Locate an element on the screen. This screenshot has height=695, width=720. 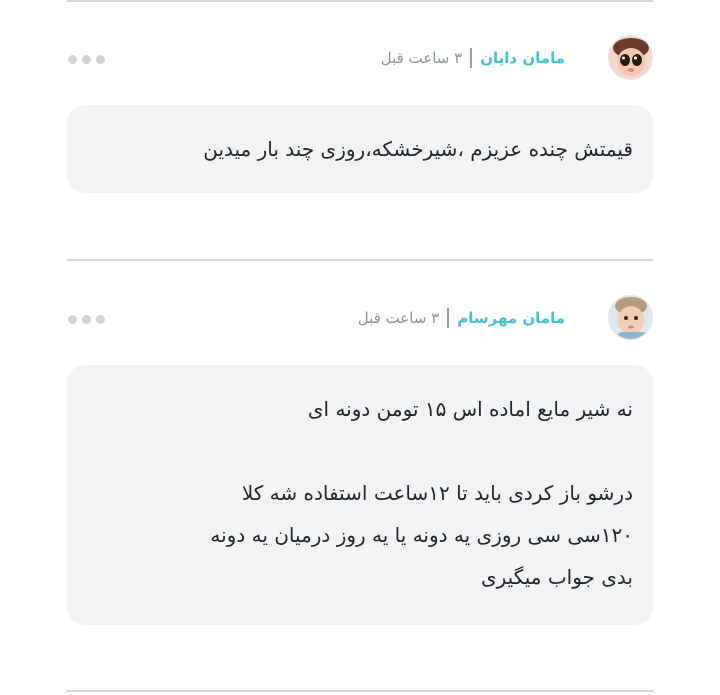
baby-photo-avatar-icon is located at coordinates (630, 317).